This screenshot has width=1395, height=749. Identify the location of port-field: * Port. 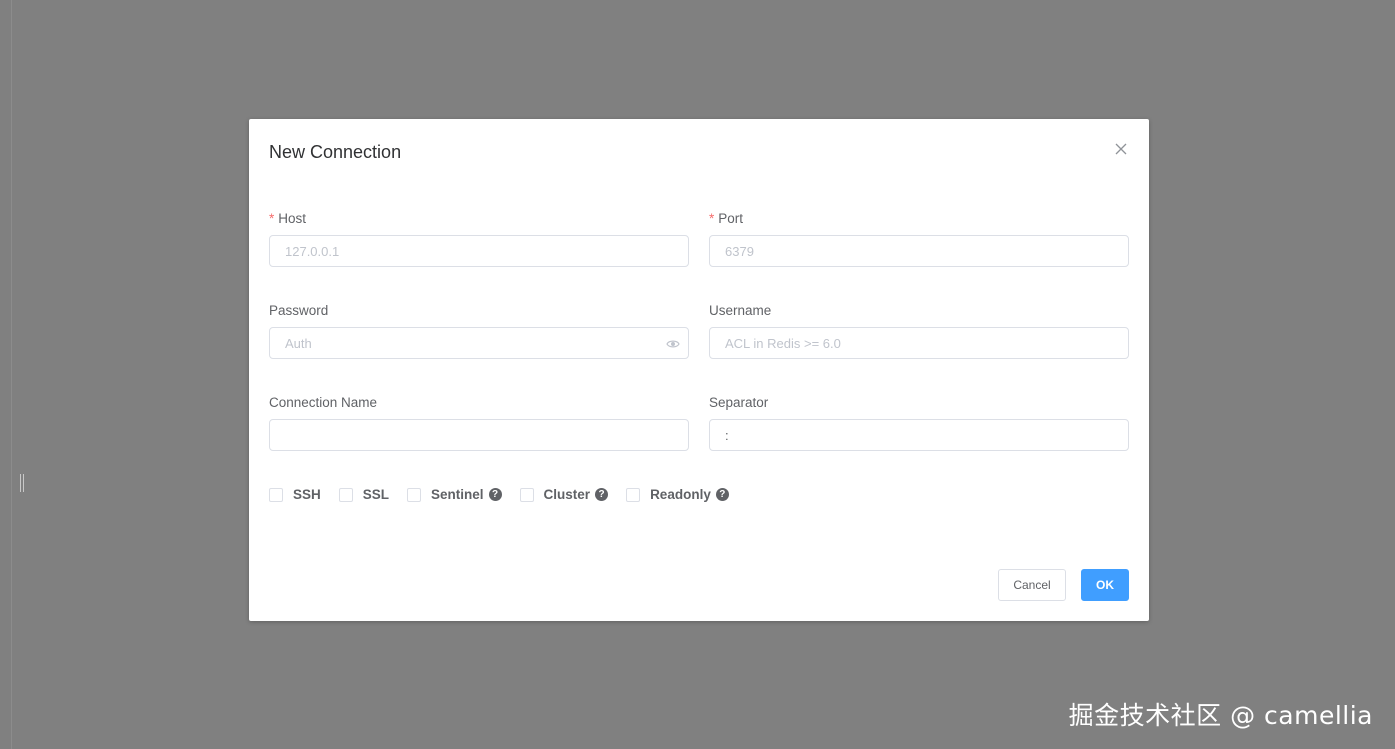
(919, 238).